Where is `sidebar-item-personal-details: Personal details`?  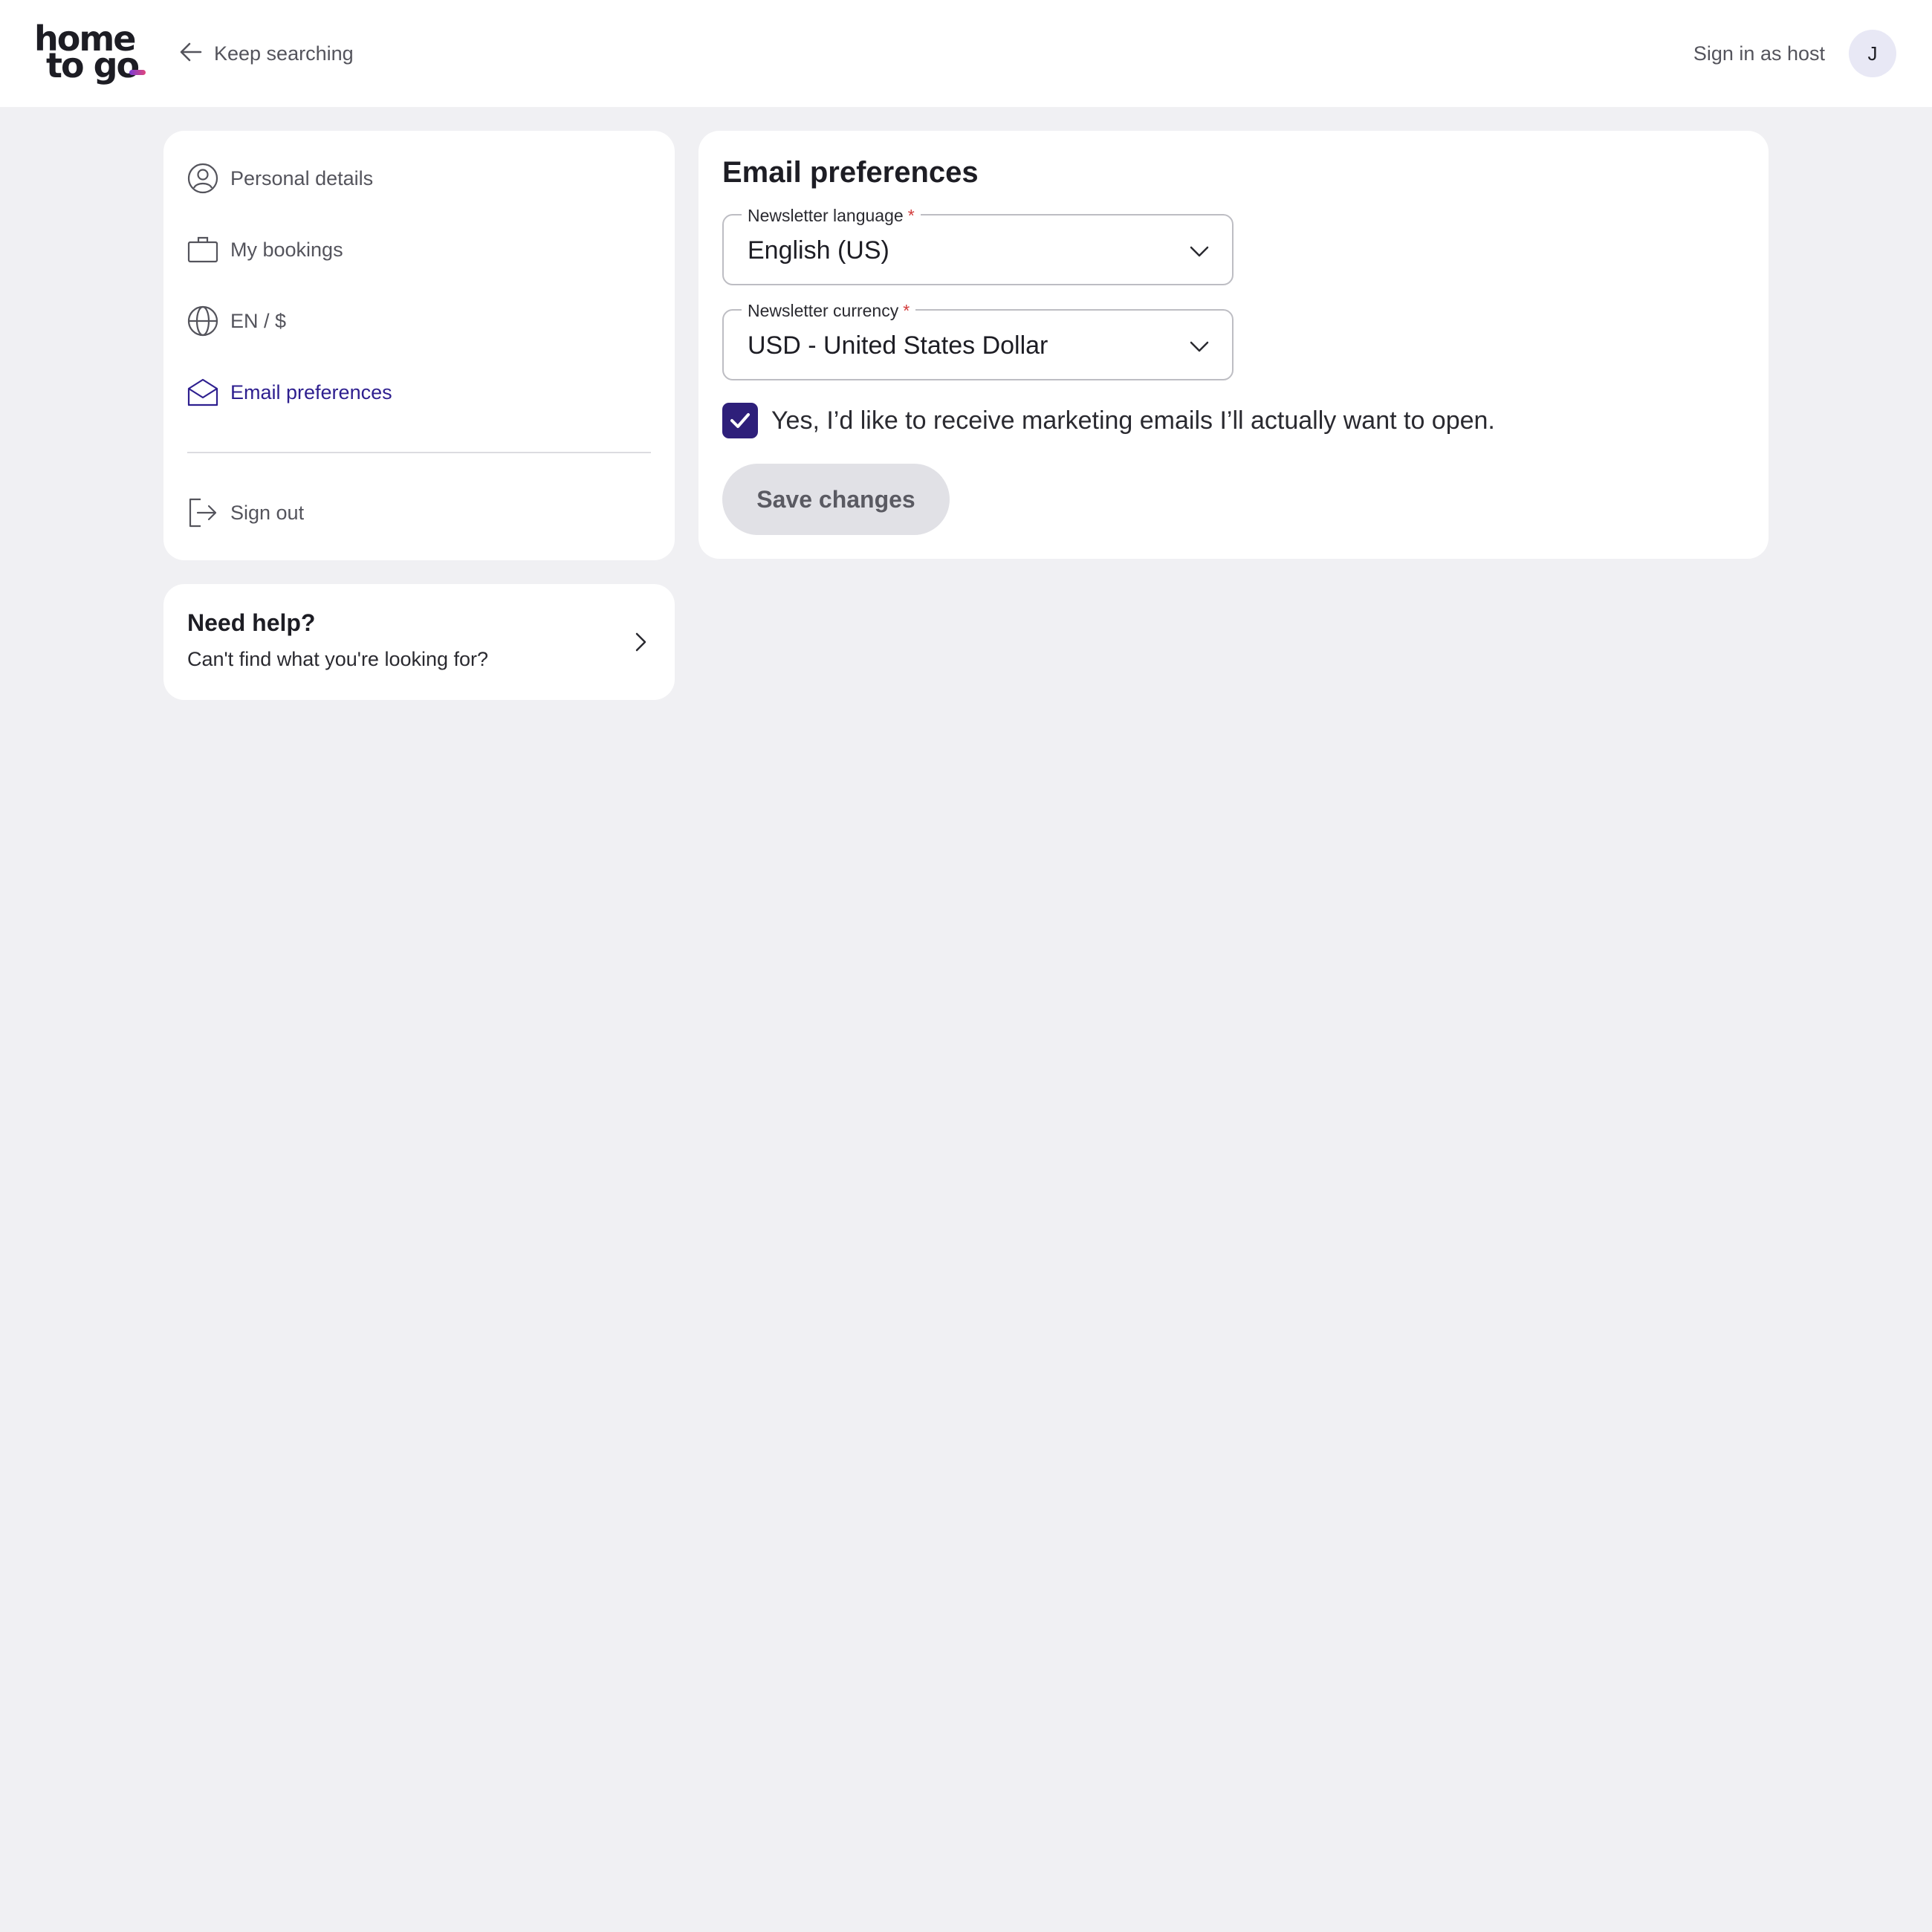
sidebar-item-personal-details: Personal details is located at coordinates (280, 178).